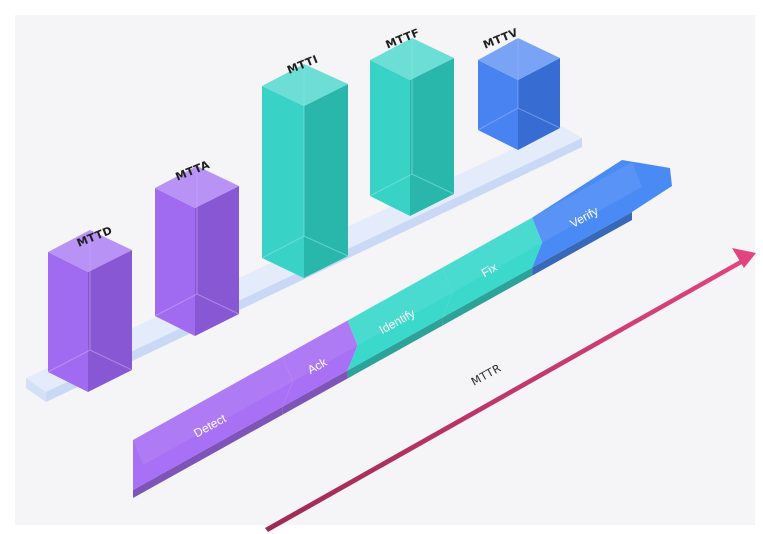 This screenshot has width=763, height=534. I want to click on metric-bar-mttf: MTTF, so click(412, 121).